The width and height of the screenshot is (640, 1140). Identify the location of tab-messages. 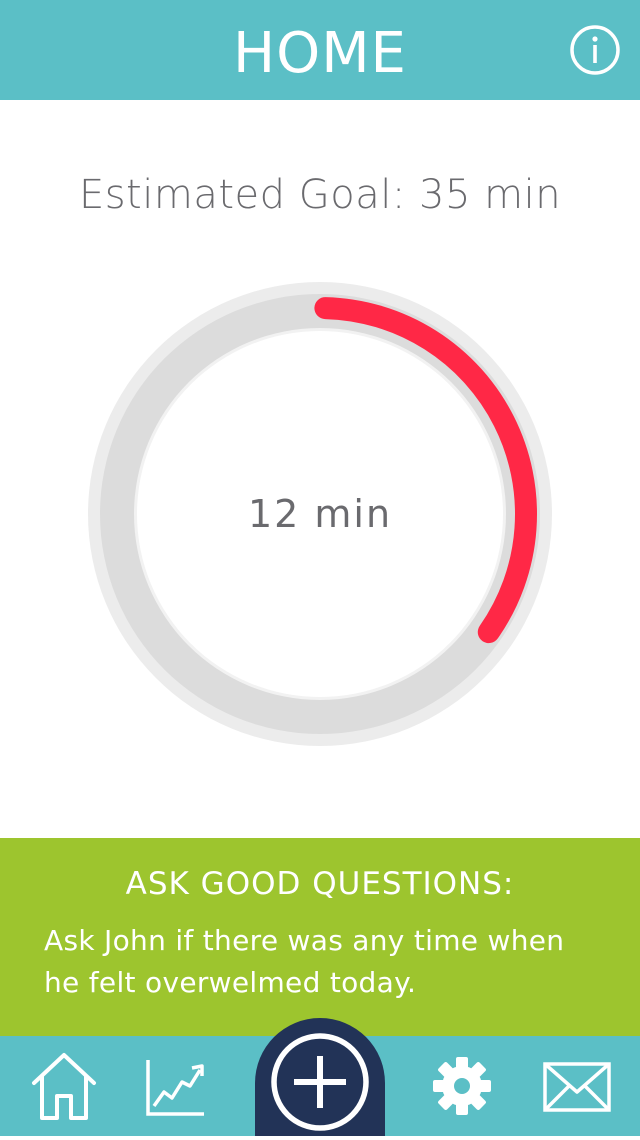
(577, 1086).